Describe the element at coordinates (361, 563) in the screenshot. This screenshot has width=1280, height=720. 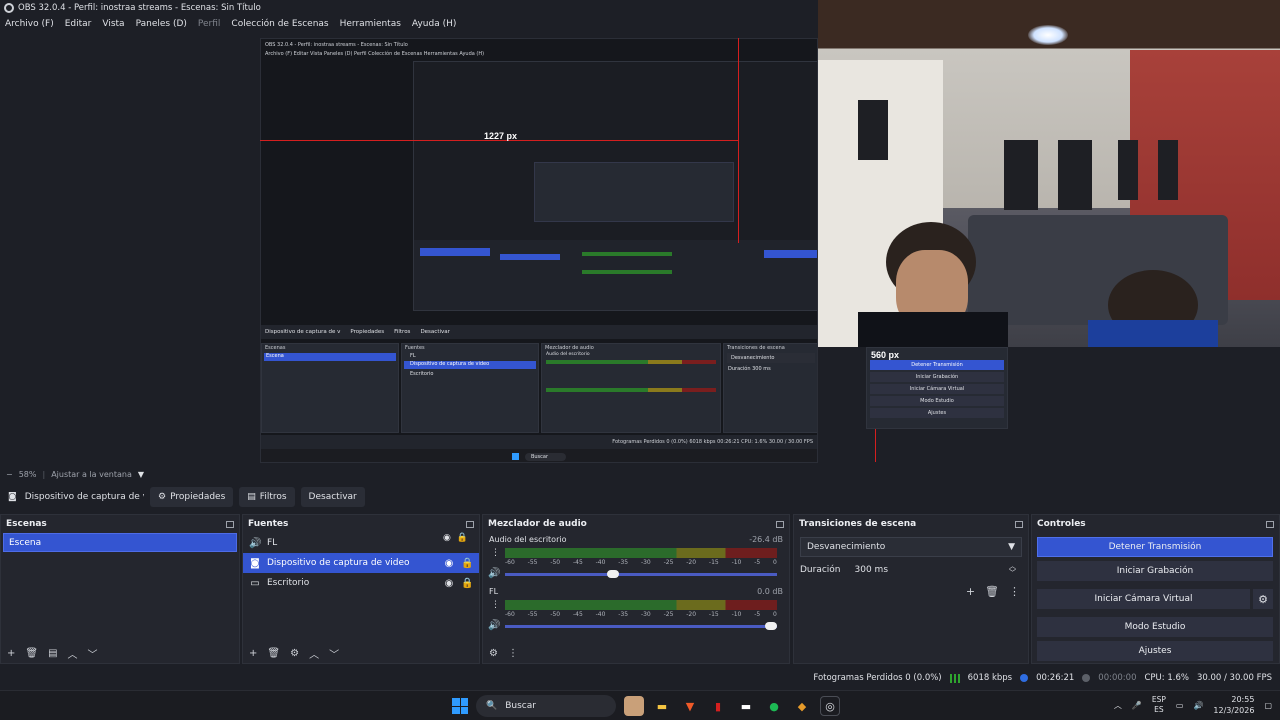
I see `source-item-capture: ◙ Dispositivo de captura de video ◉ 🔒` at that location.